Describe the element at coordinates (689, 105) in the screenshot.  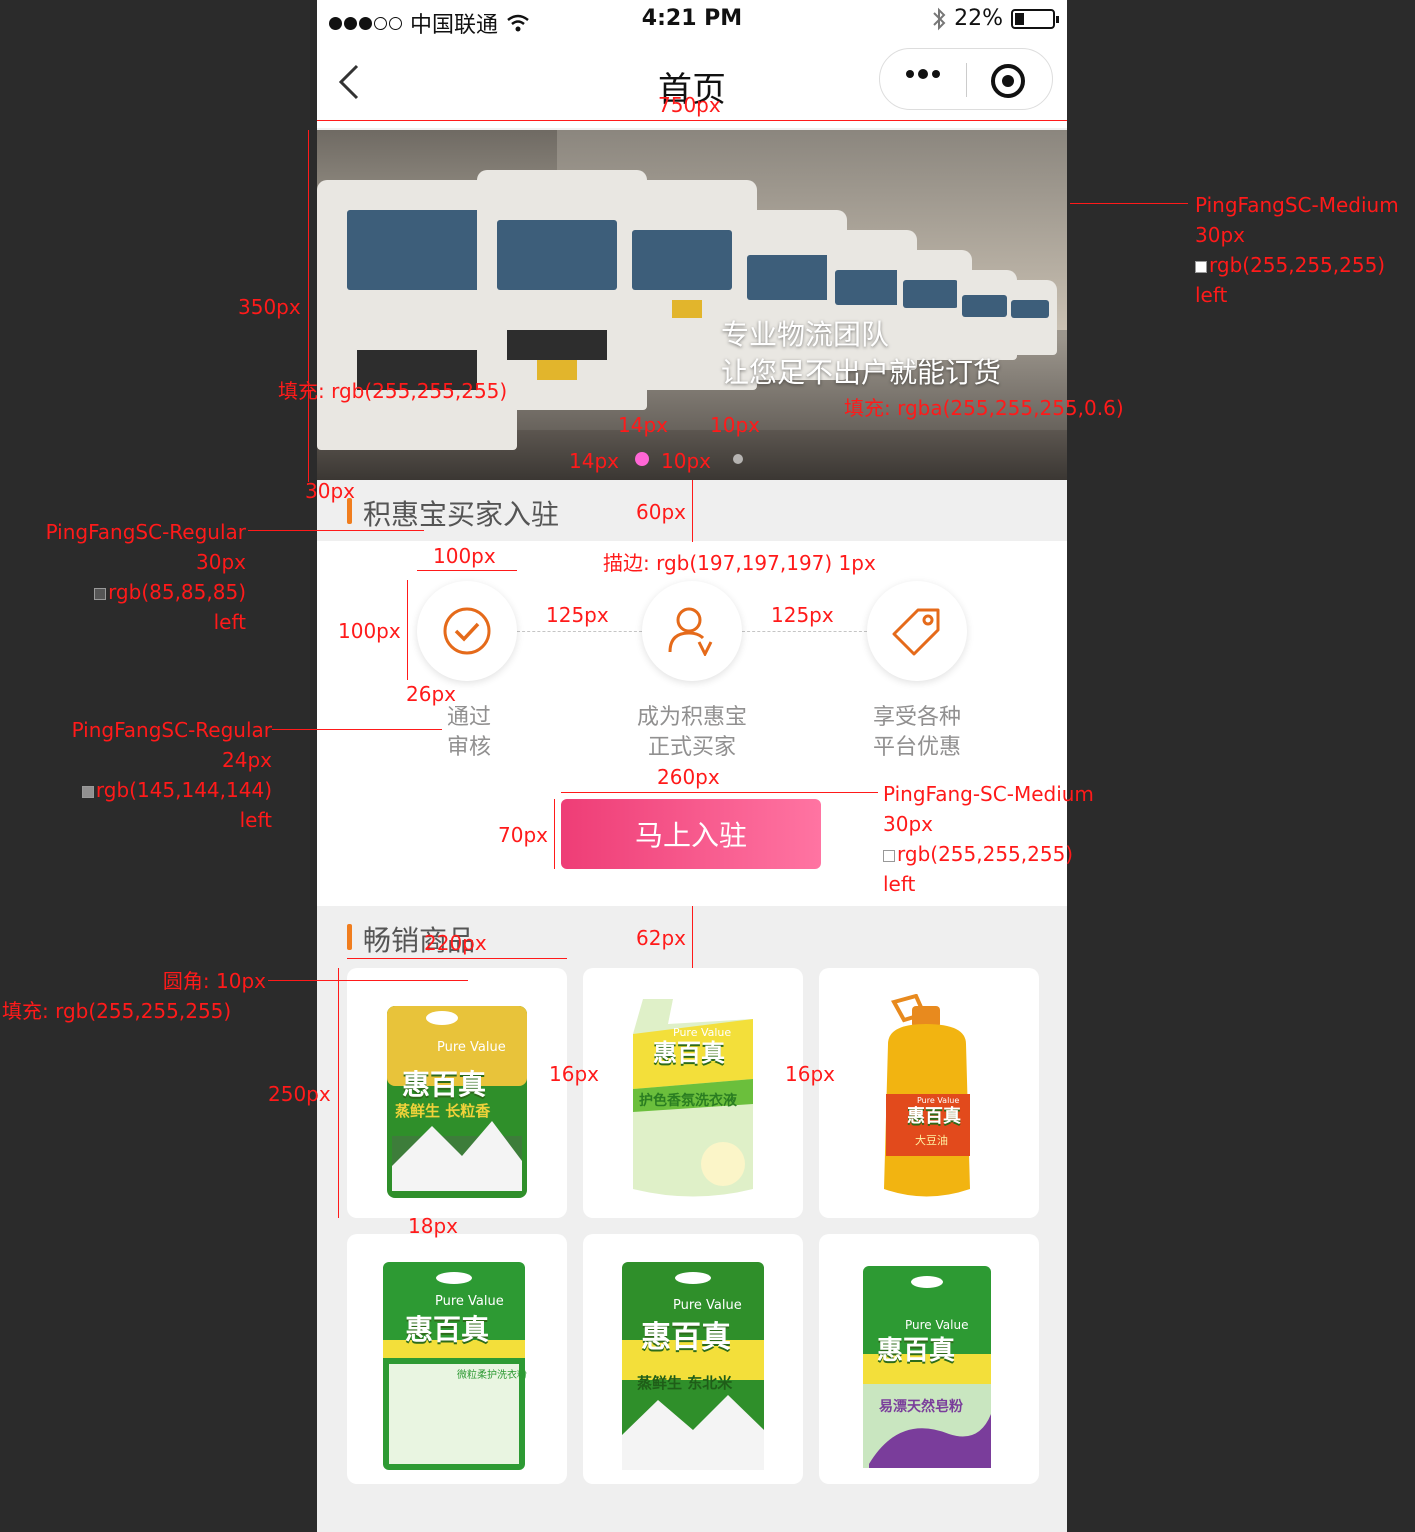
I see `measure-label: 750px` at that location.